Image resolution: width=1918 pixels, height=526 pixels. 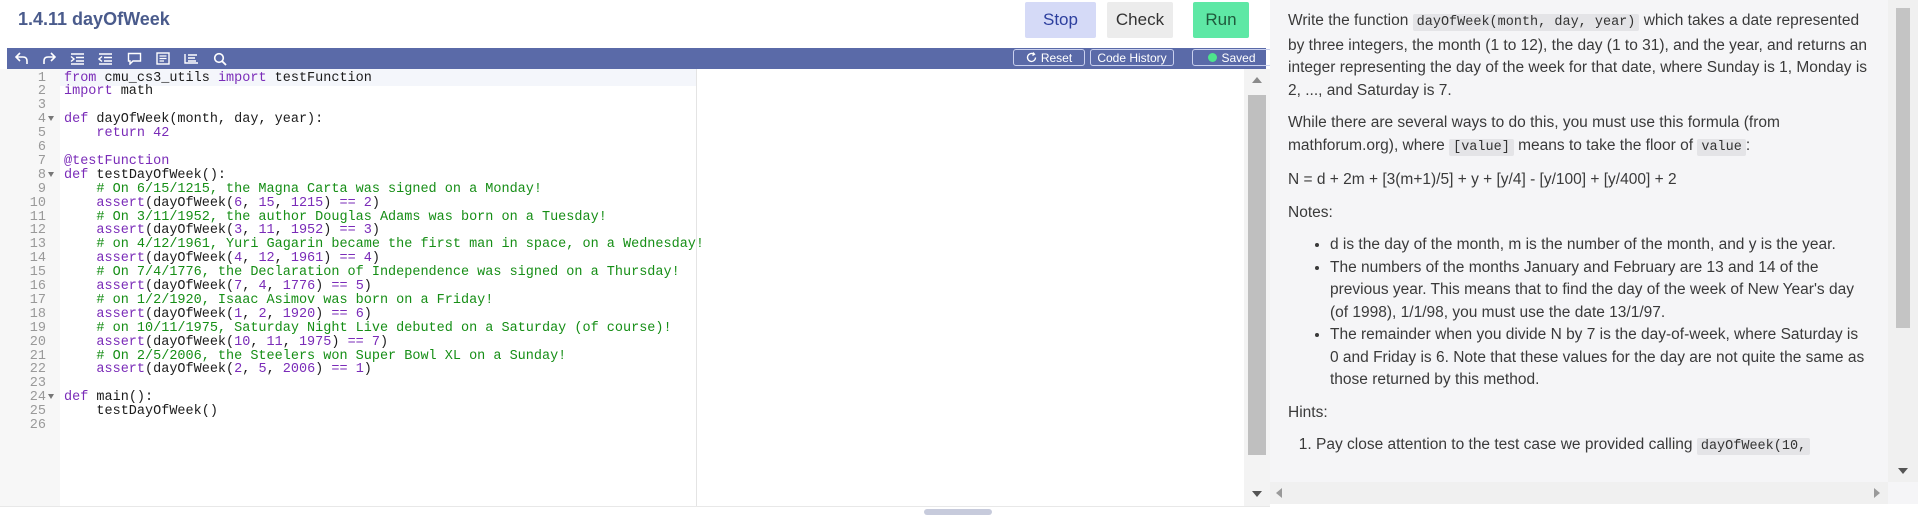 I want to click on saved-status: Saved, so click(x=1232, y=57).